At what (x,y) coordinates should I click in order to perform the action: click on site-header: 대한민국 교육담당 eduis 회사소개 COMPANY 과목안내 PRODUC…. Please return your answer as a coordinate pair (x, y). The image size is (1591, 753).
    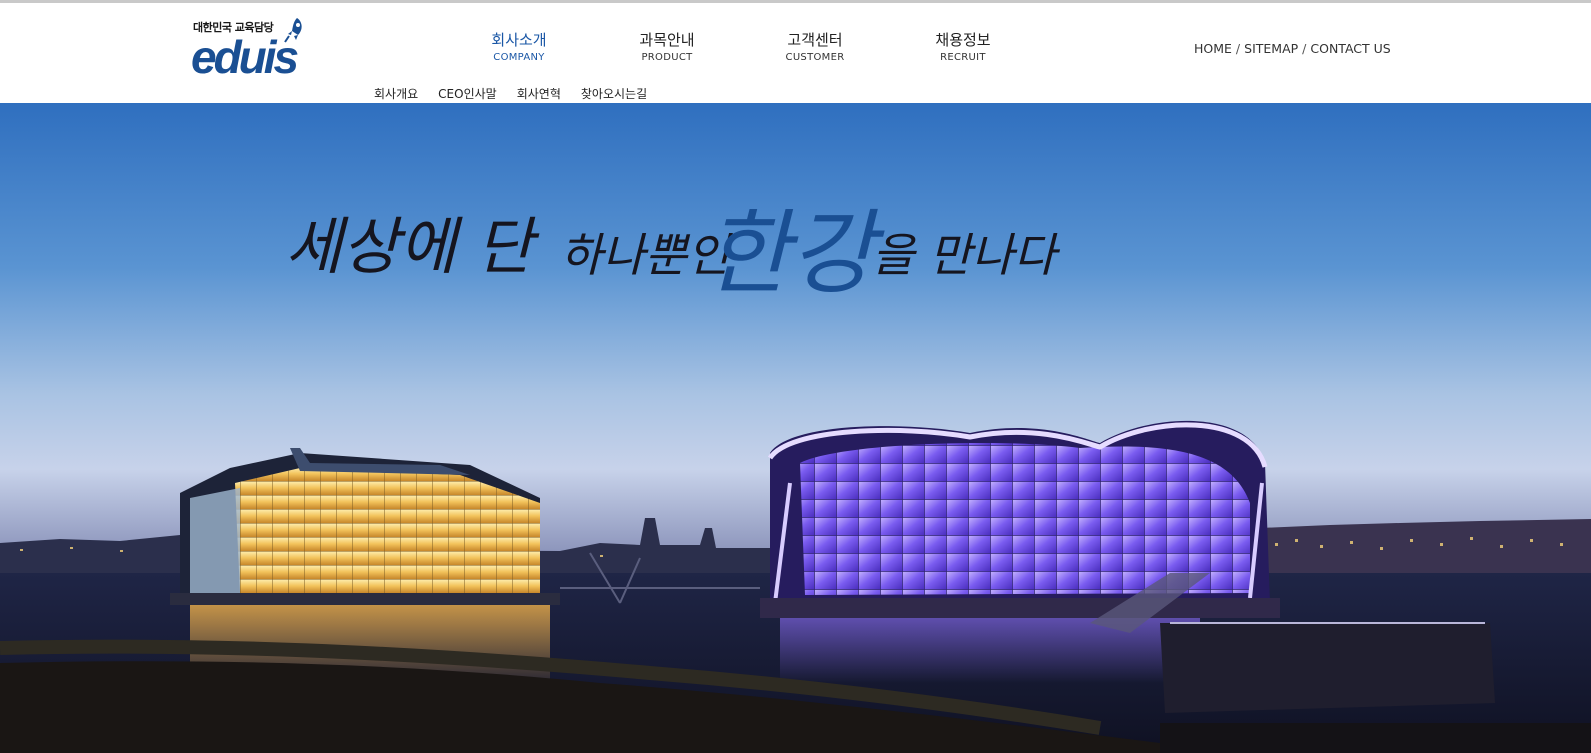
    Looking at the image, I should click on (795, 53).